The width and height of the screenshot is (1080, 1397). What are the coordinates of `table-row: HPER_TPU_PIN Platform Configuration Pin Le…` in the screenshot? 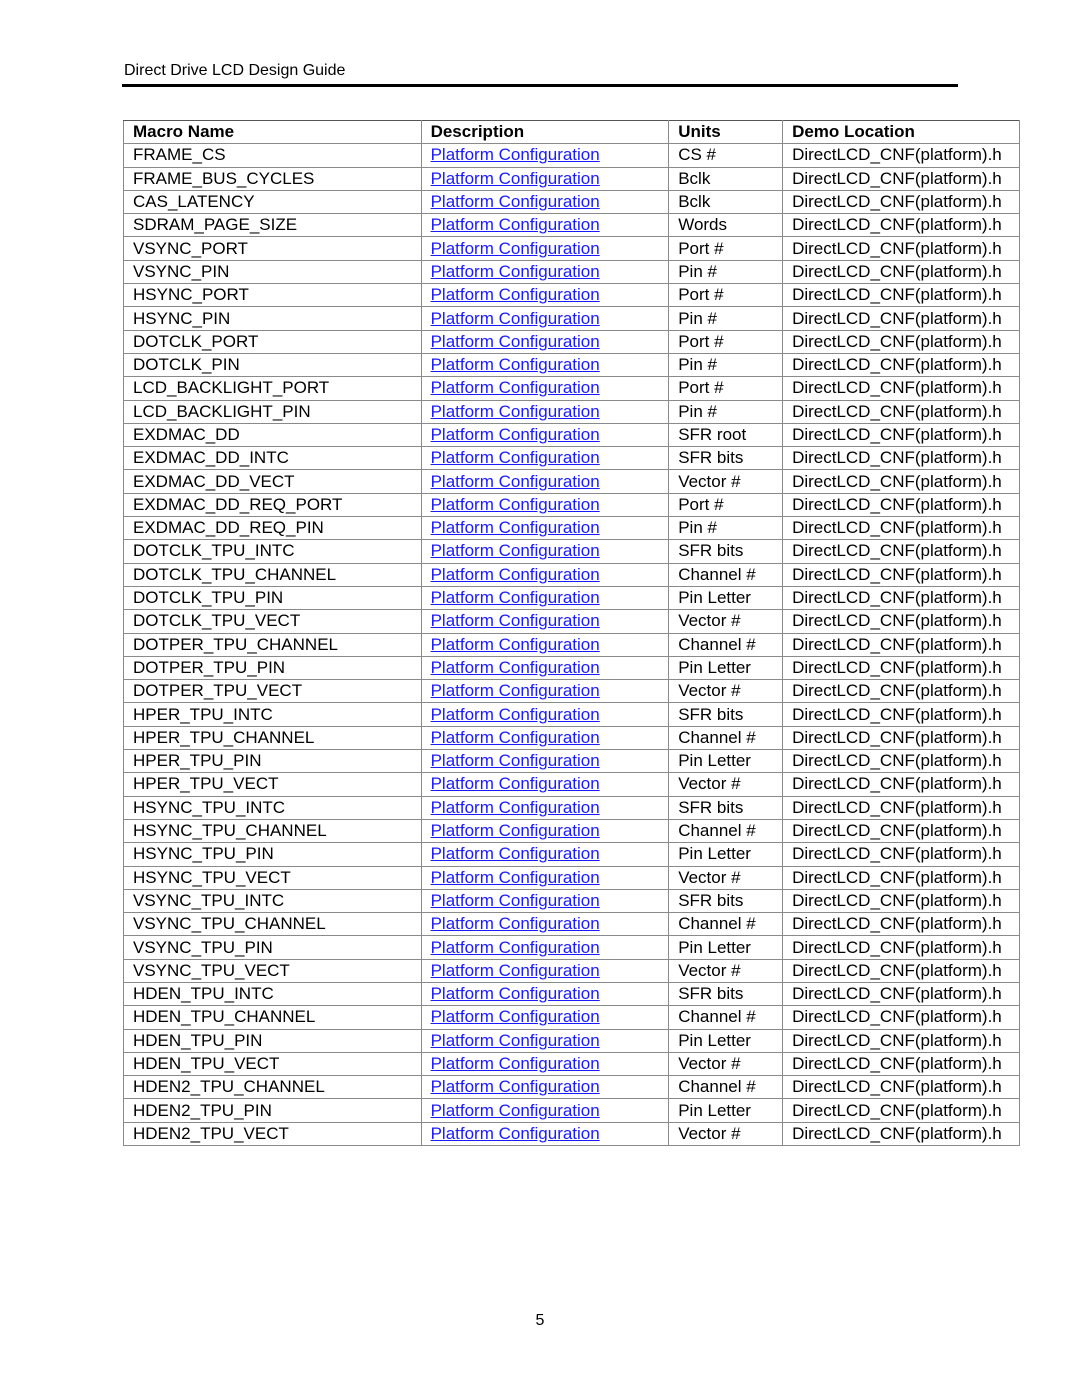 It's located at (571, 761).